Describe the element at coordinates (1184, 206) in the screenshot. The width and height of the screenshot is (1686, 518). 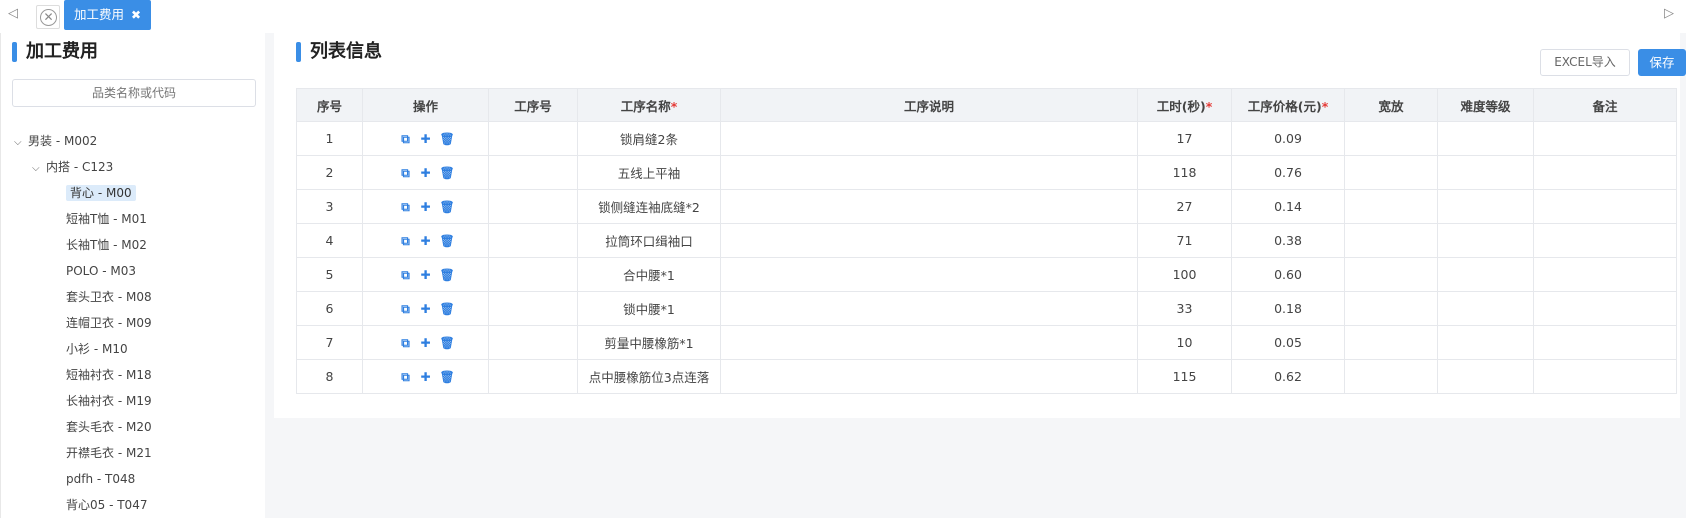
I see `cell-seconds: 27` at that location.